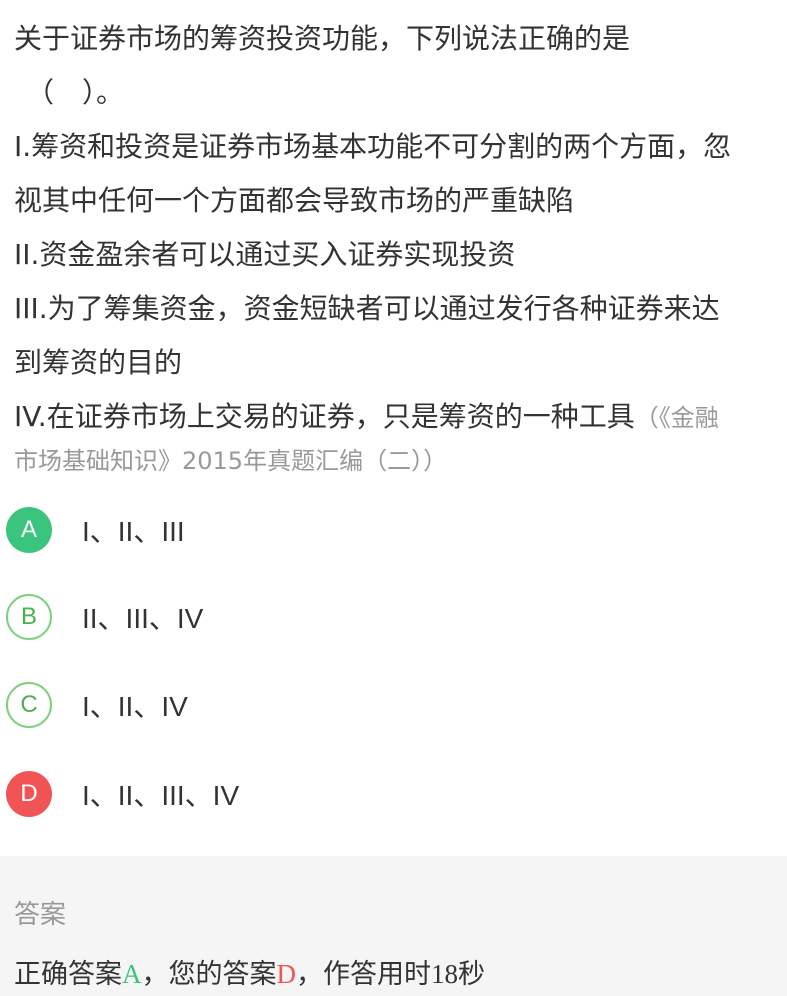 The image size is (787, 996). Describe the element at coordinates (286, 974) in the screenshot. I see `my-answer-letter: D` at that location.